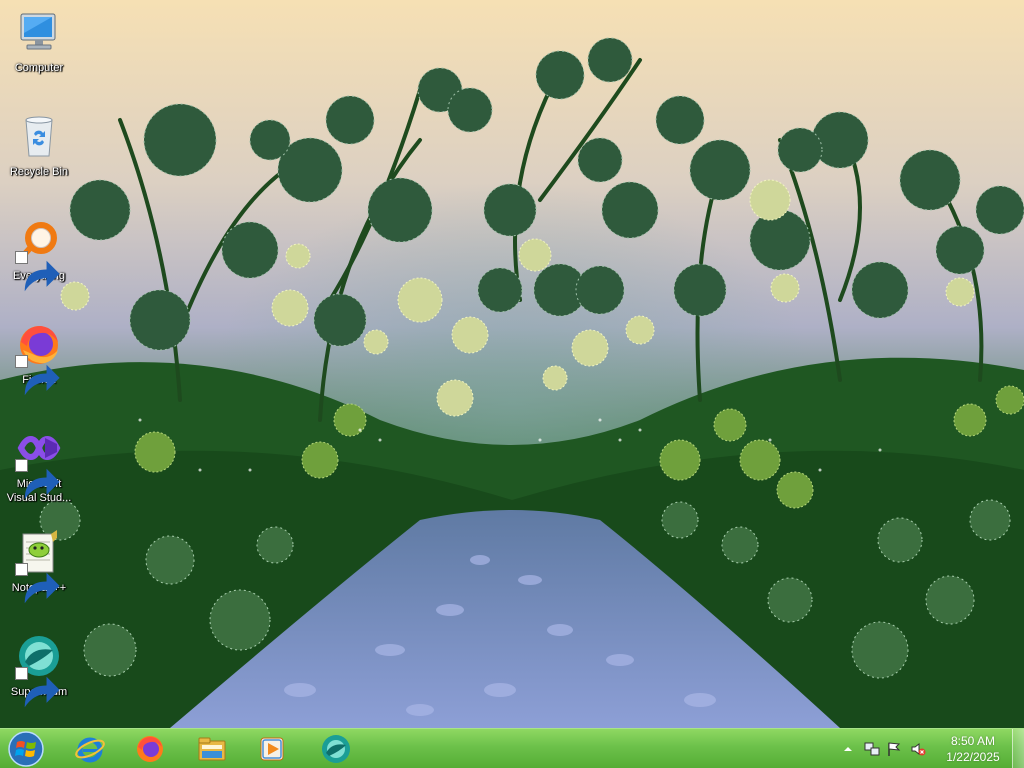  What do you see at coordinates (512, 748) in the screenshot?
I see `taskbar: 8:50 AM 1/22/2025` at bounding box center [512, 748].